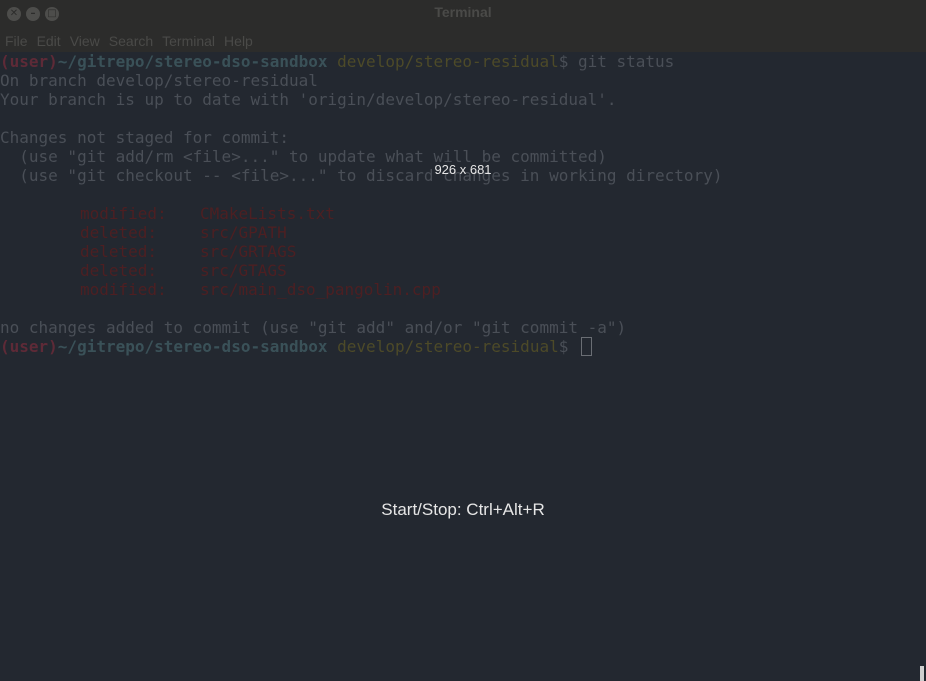  Describe the element at coordinates (463, 509) in the screenshot. I see `recording-hint: Start/Stop: Ctrl+Alt+R` at that location.